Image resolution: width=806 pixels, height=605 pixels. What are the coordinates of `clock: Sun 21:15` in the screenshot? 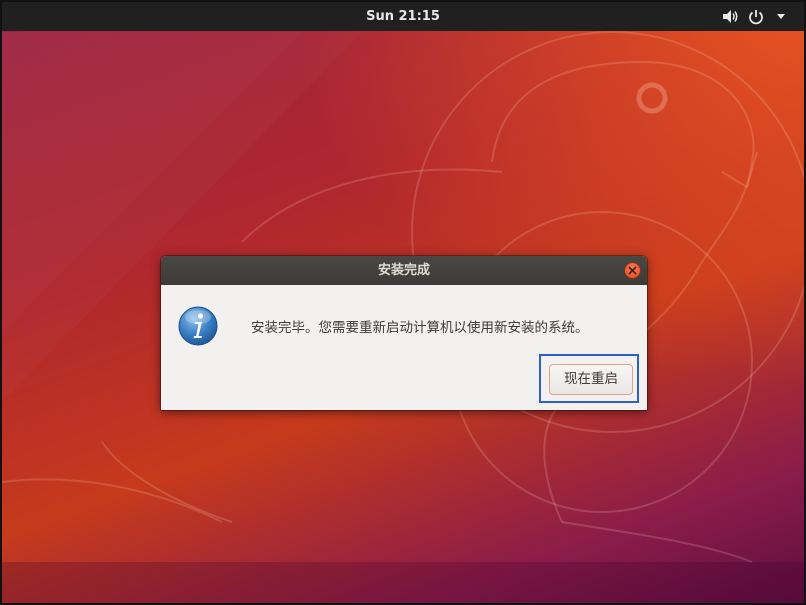 It's located at (403, 16).